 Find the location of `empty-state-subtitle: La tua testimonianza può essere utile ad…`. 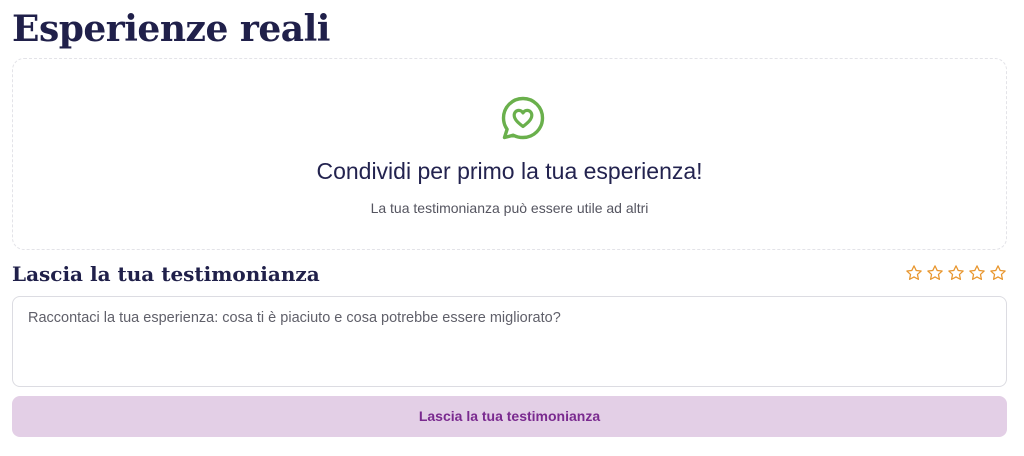

empty-state-subtitle: La tua testimonianza può essere utile ad… is located at coordinates (509, 208).